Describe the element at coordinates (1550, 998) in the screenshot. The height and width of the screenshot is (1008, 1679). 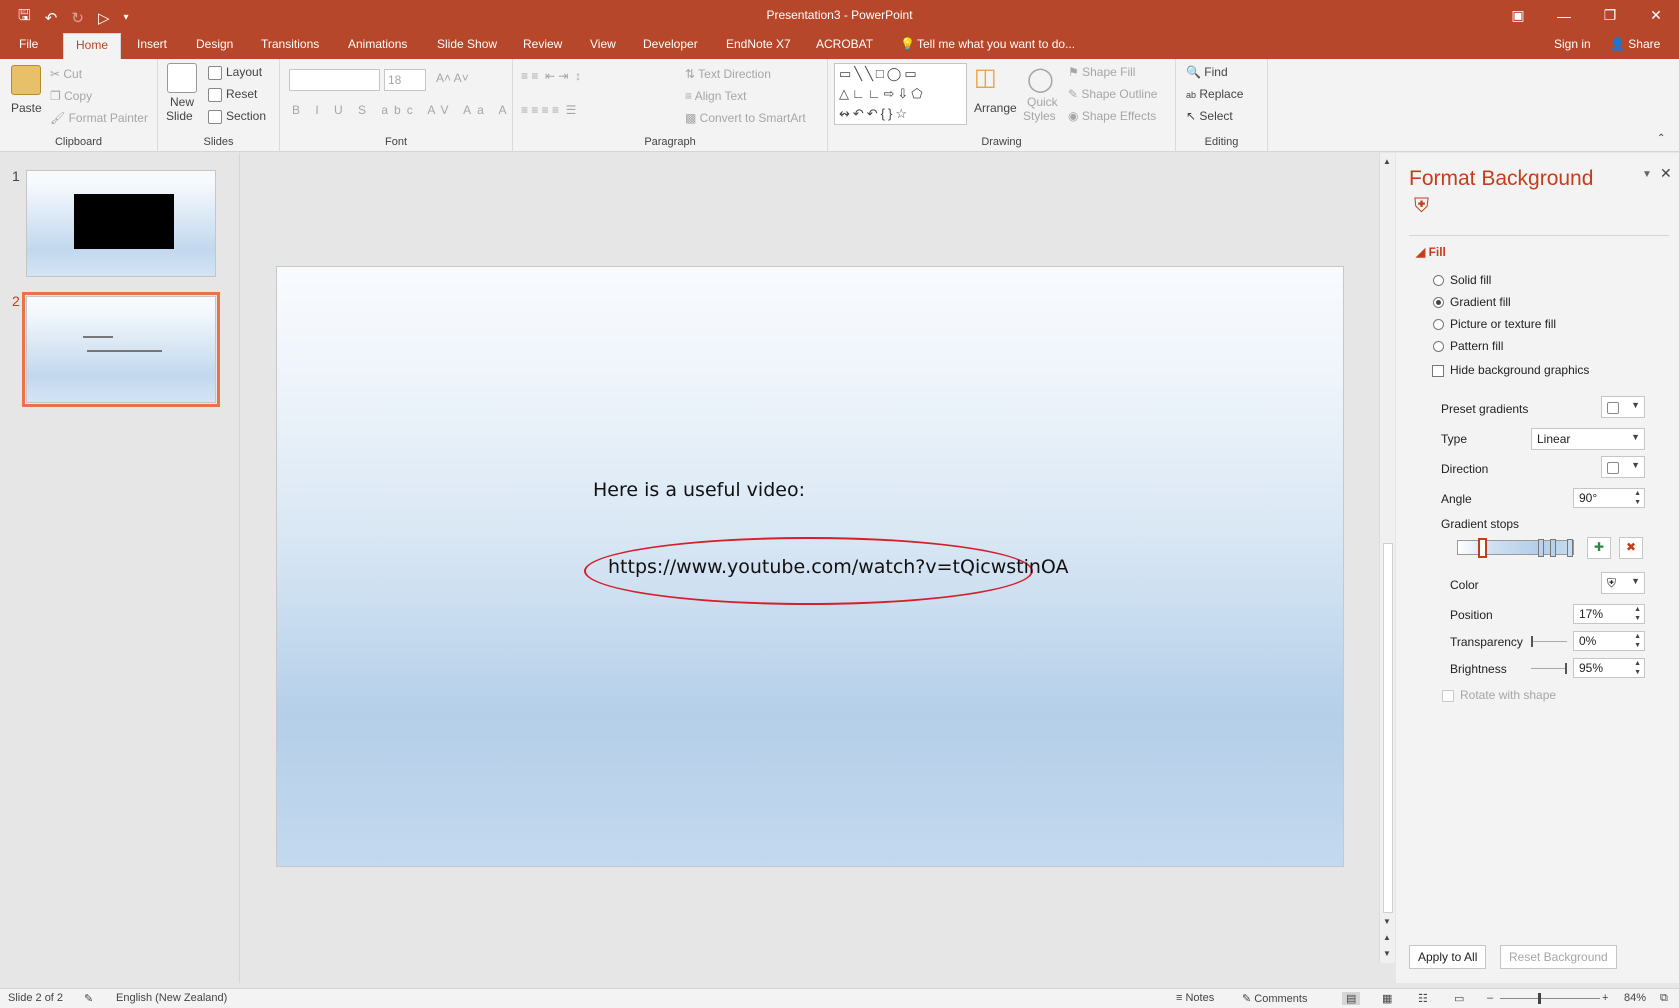
I see `zoom-slider` at that location.